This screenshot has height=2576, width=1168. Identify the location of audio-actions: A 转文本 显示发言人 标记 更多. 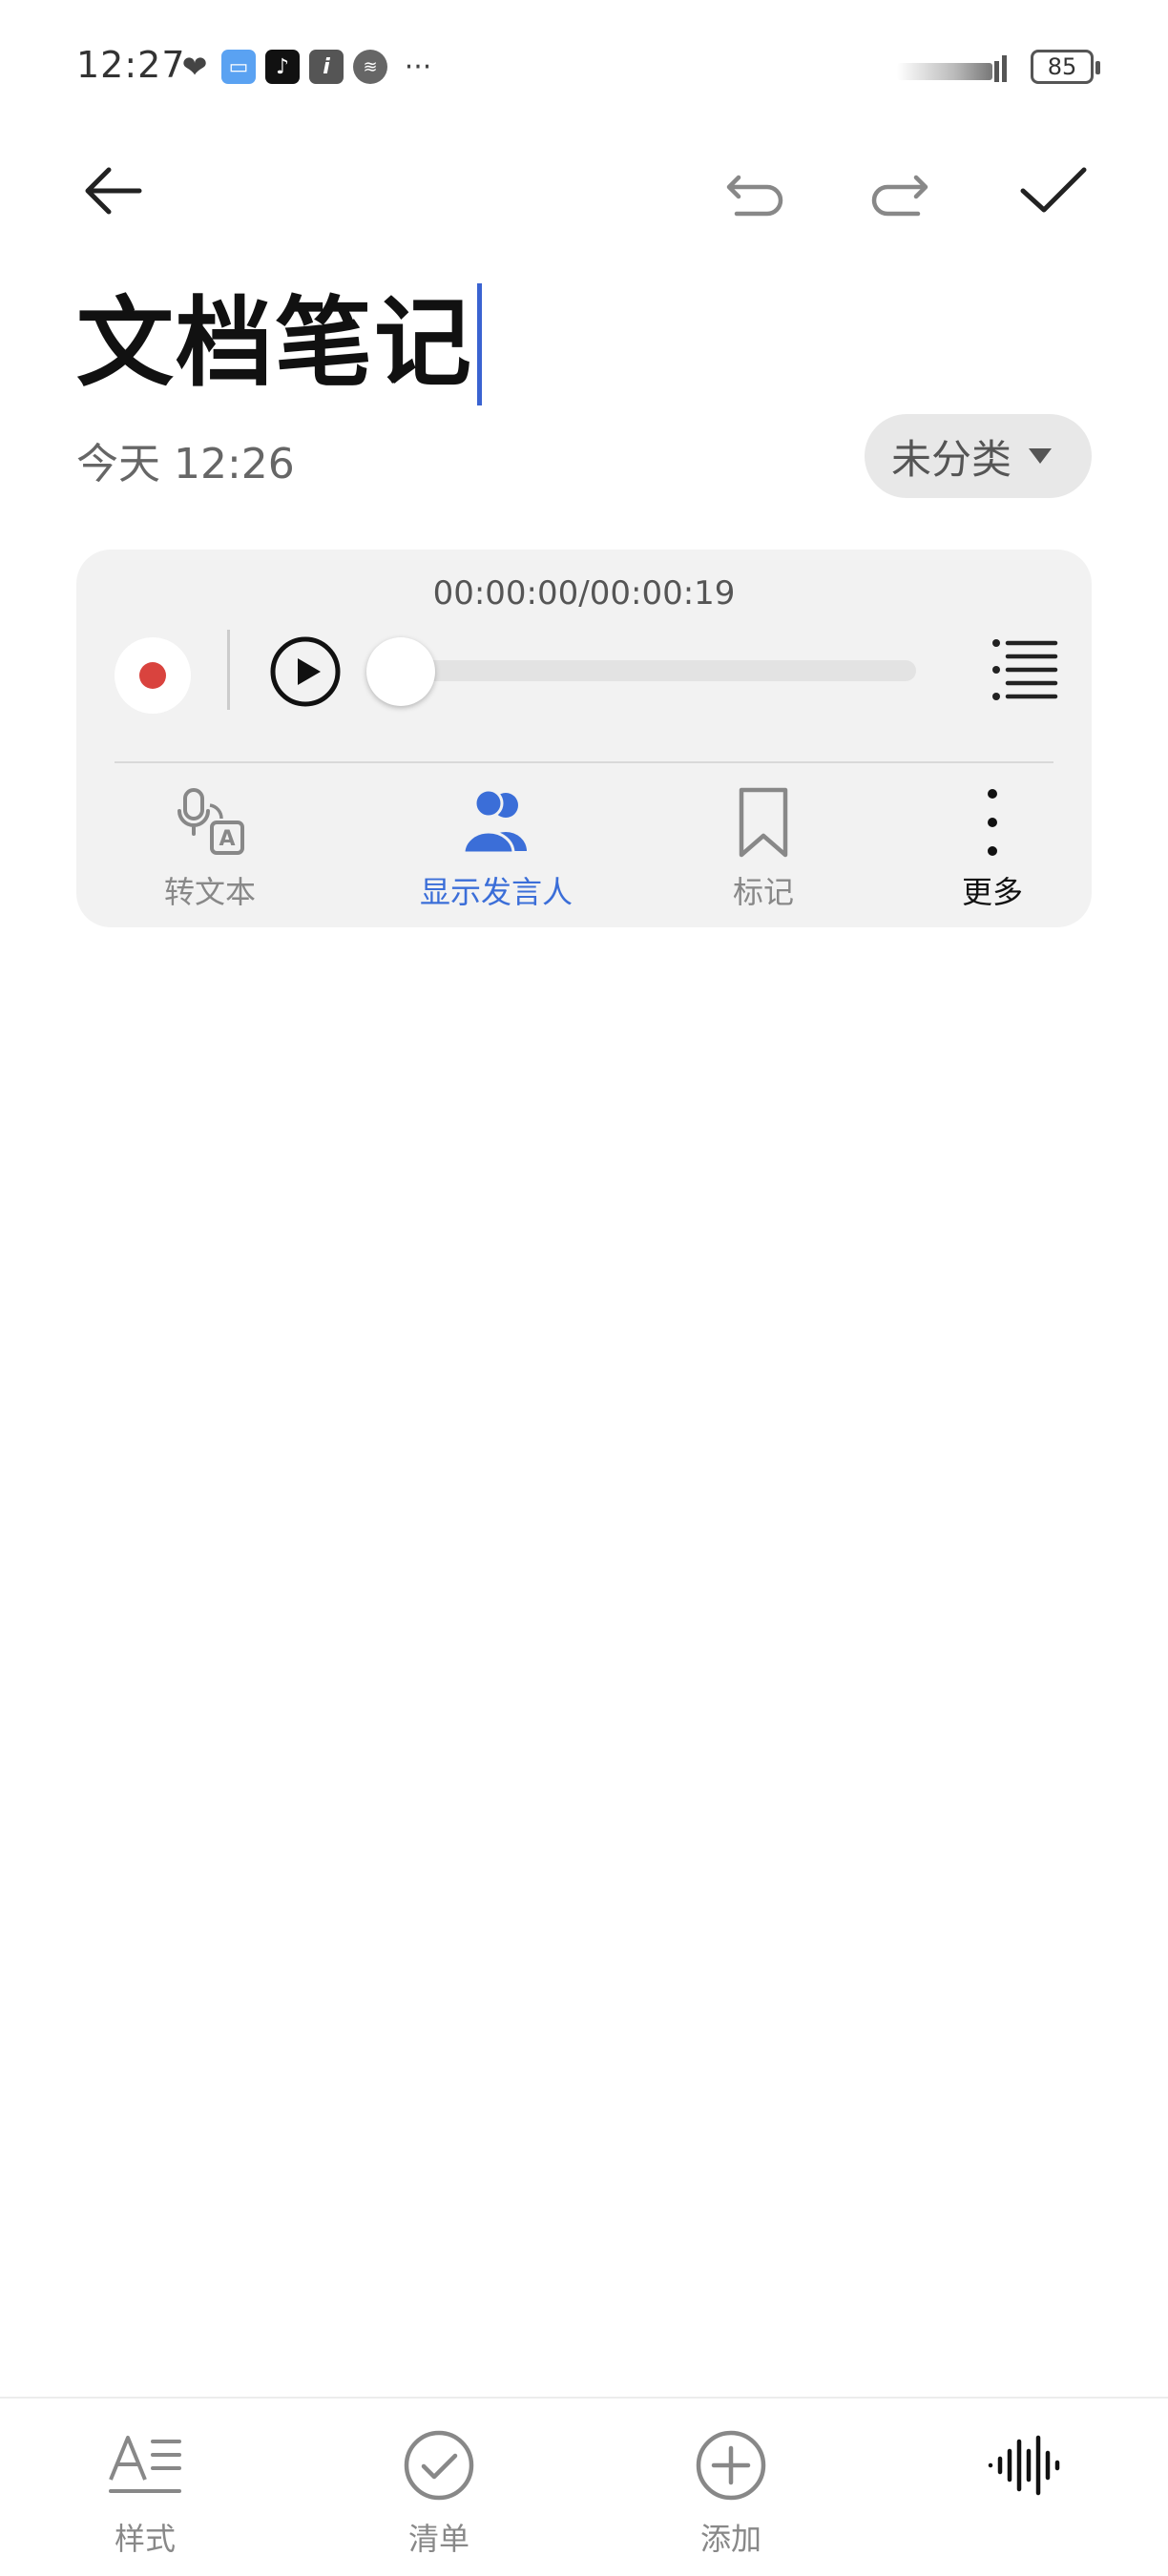
(584, 849).